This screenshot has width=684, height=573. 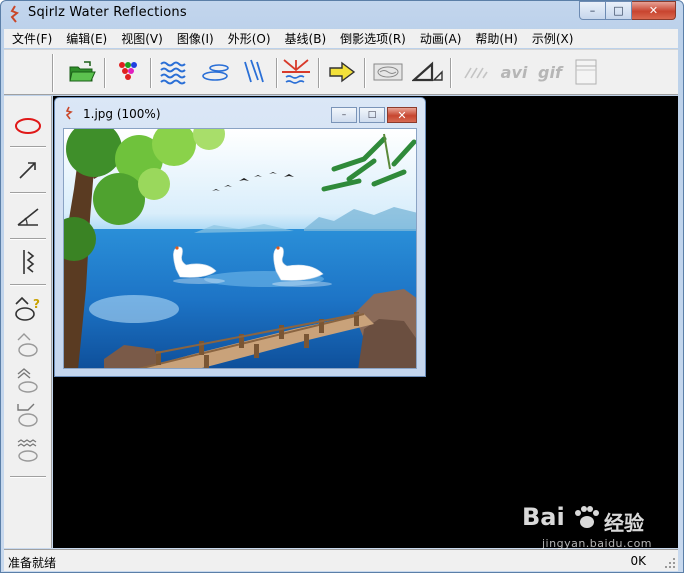 I want to click on toolbar: avi gif, so click(x=341, y=72).